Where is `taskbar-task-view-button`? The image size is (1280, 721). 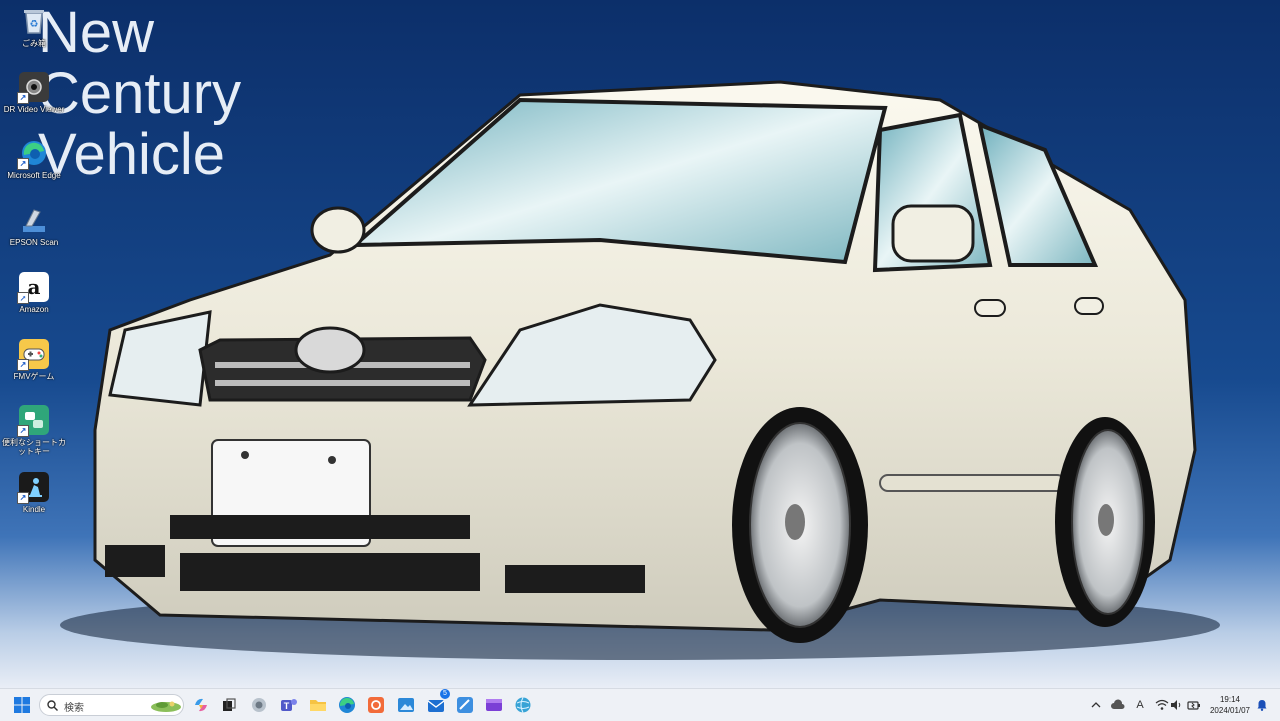 taskbar-task-view-button is located at coordinates (229, 705).